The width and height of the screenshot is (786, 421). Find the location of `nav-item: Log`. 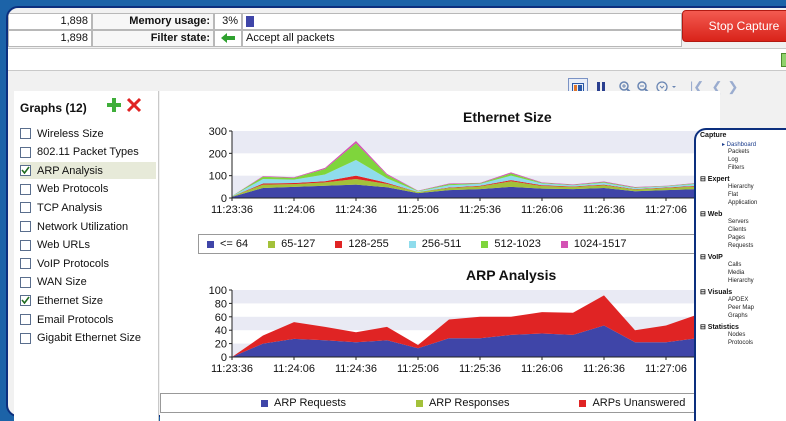

nav-item: Log is located at coordinates (733, 160).